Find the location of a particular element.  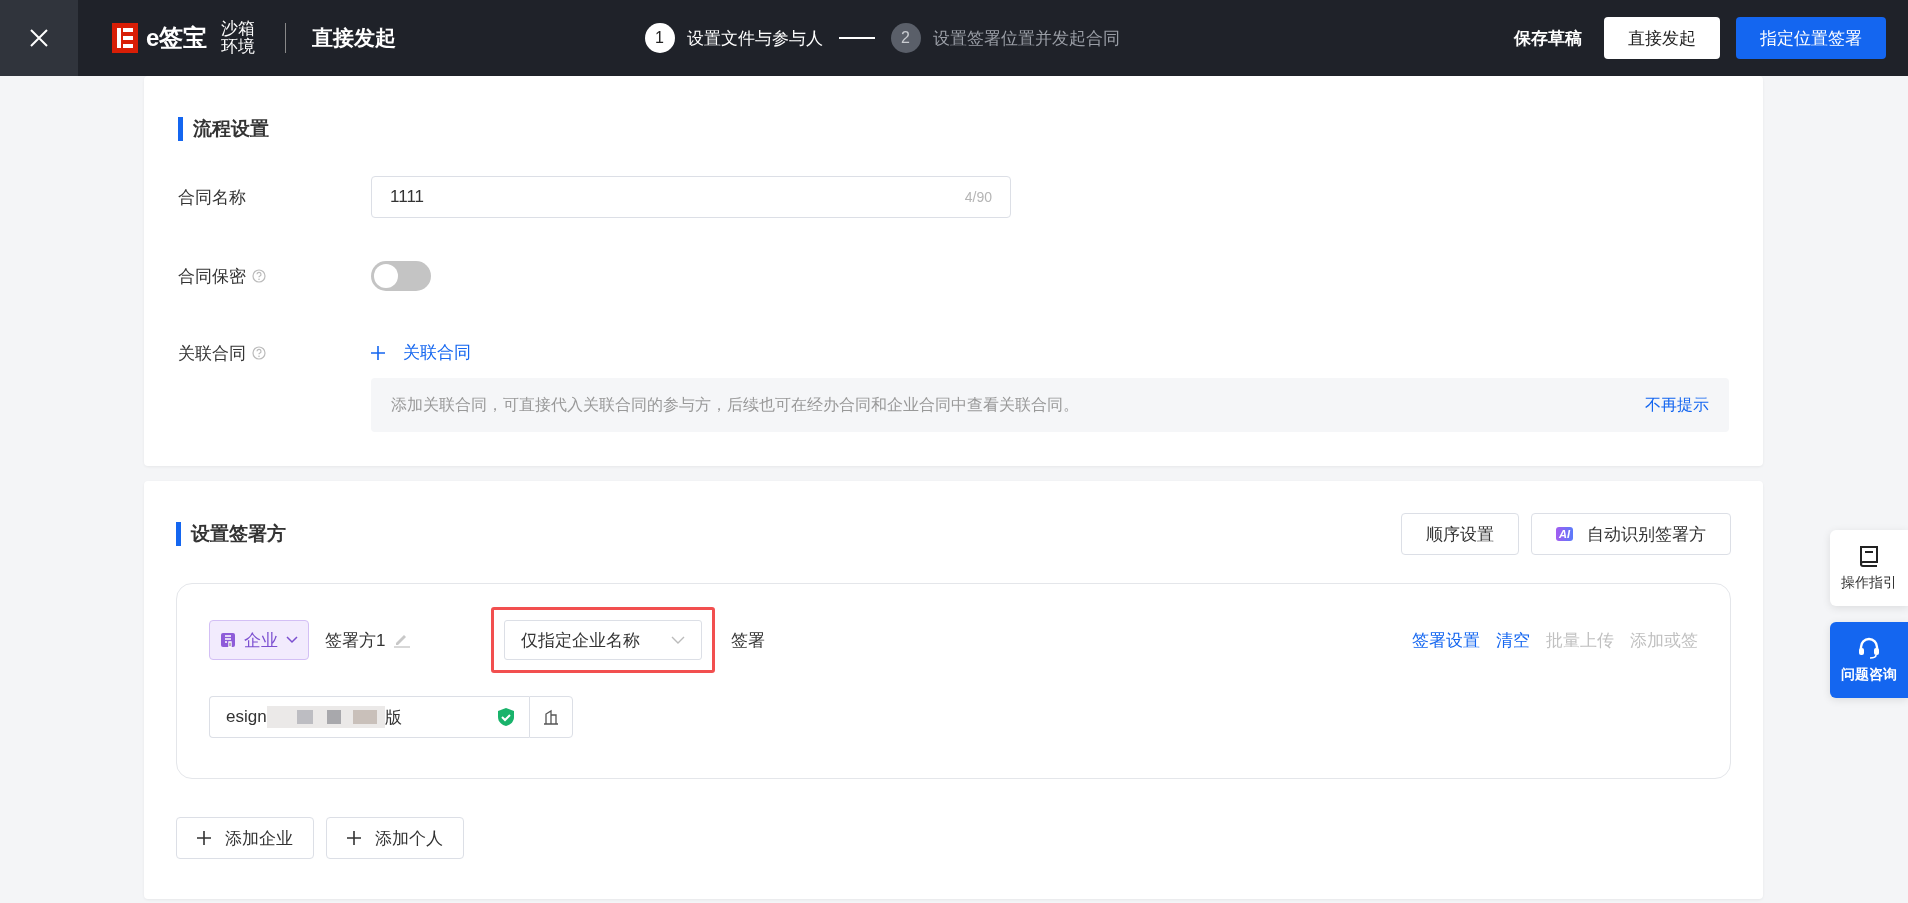

environment-label: 沙箱环境 is located at coordinates (239, 38).